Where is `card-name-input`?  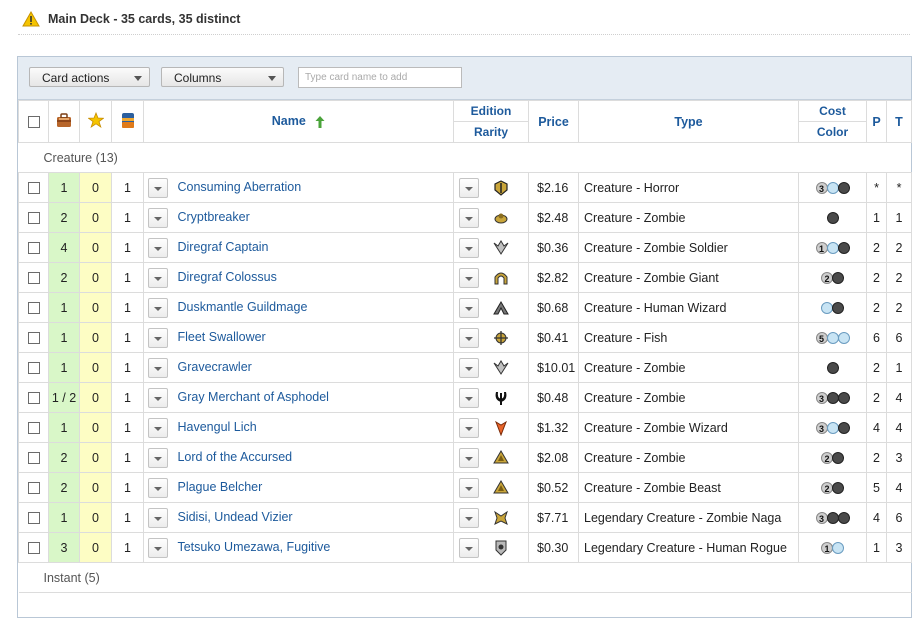 card-name-input is located at coordinates (380, 77).